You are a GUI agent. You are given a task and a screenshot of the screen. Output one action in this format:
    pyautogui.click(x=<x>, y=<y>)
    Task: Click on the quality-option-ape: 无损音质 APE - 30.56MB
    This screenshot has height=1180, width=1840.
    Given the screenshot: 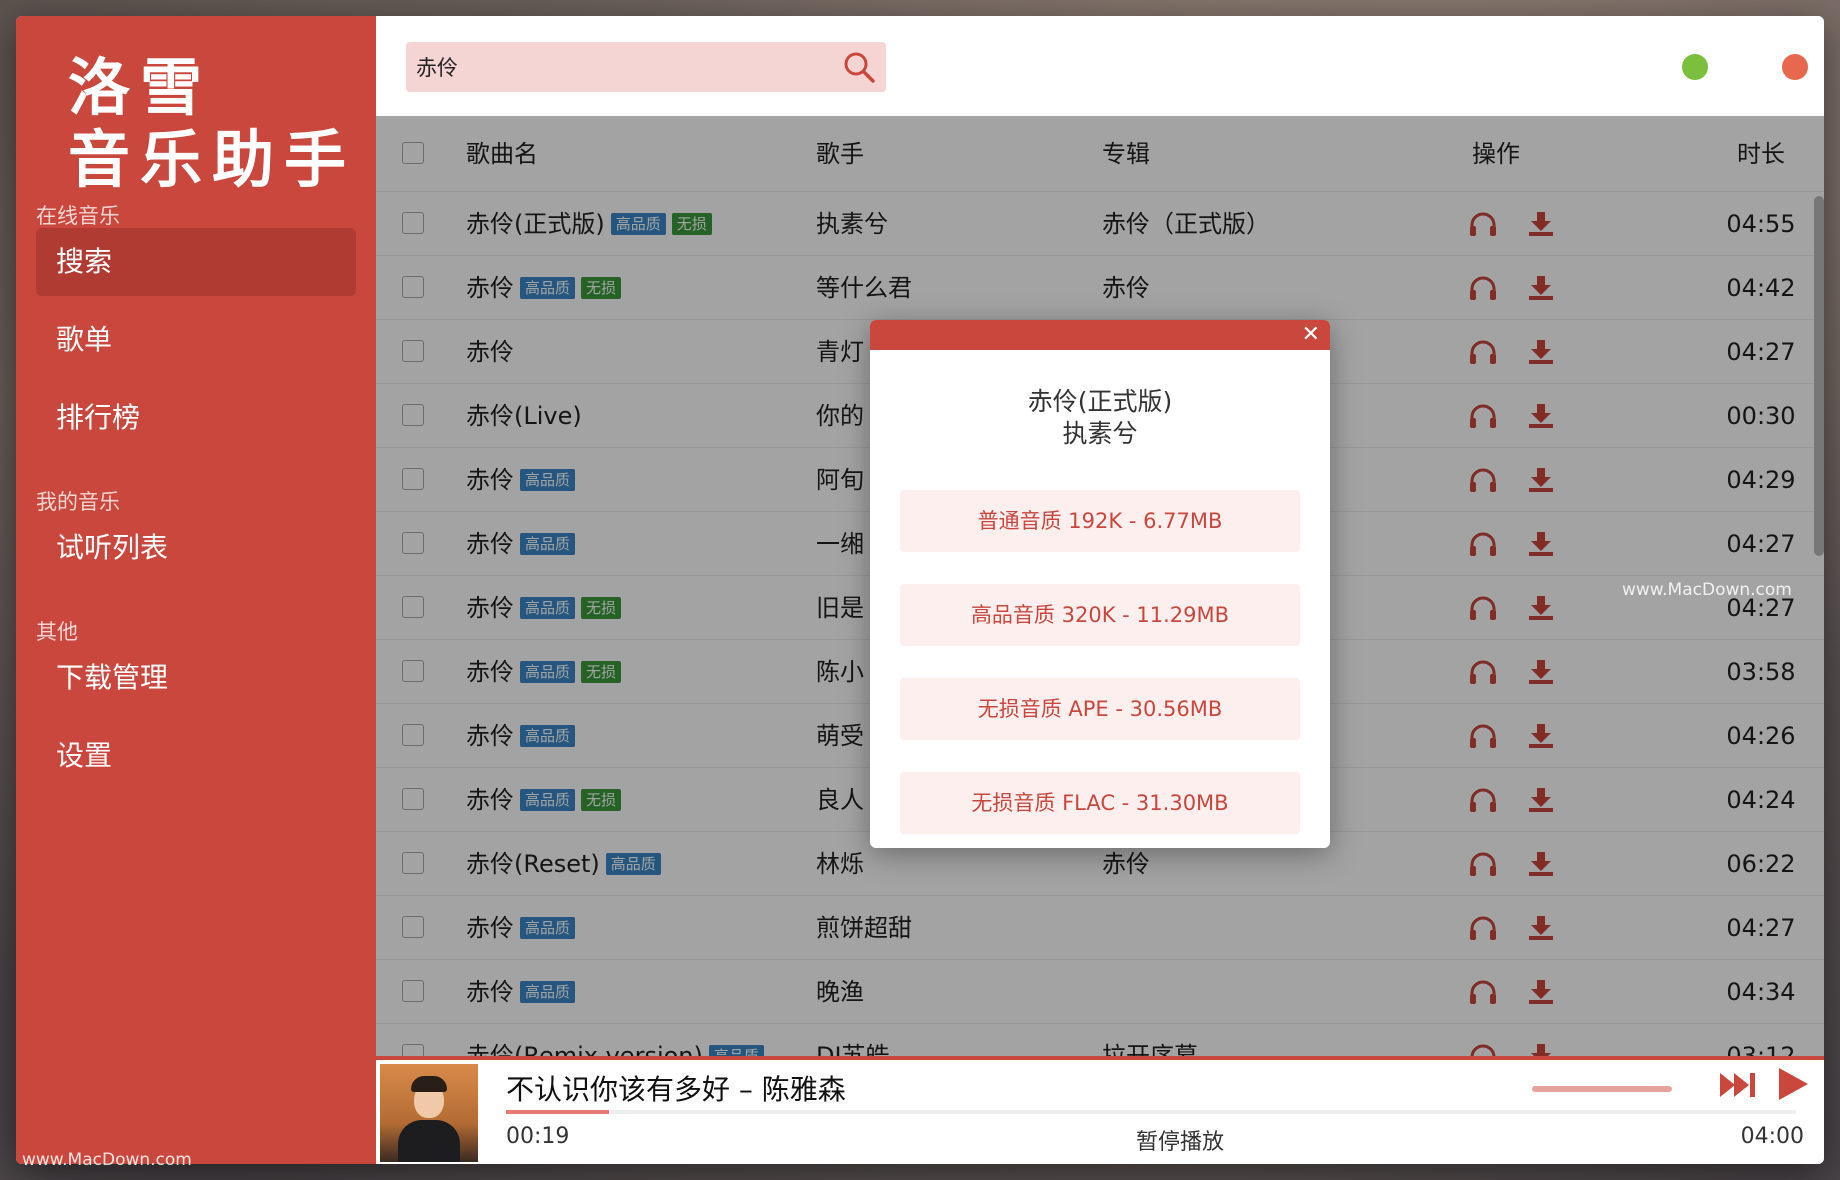 What is the action you would take?
    pyautogui.click(x=1100, y=709)
    